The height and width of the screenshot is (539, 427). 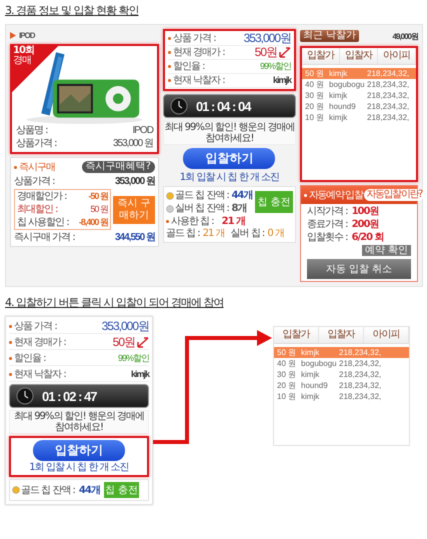 I want to click on breakdown-value: 0 개, so click(x=275, y=234).